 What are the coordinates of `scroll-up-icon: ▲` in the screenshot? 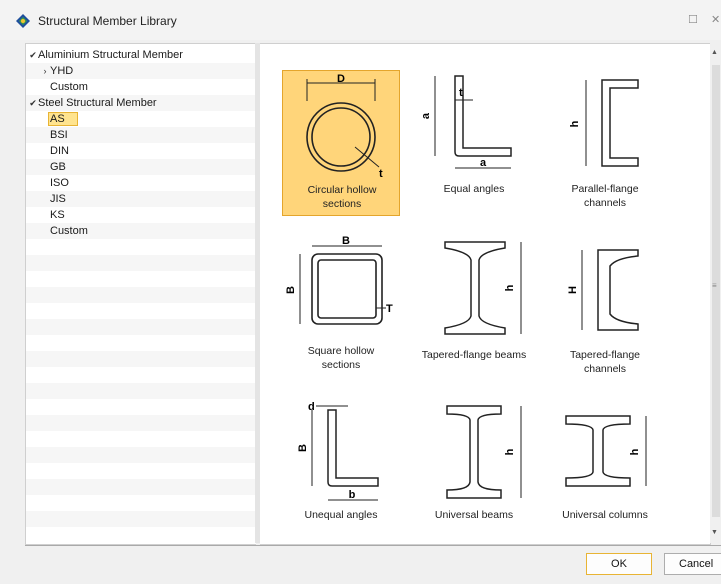 It's located at (714, 52).